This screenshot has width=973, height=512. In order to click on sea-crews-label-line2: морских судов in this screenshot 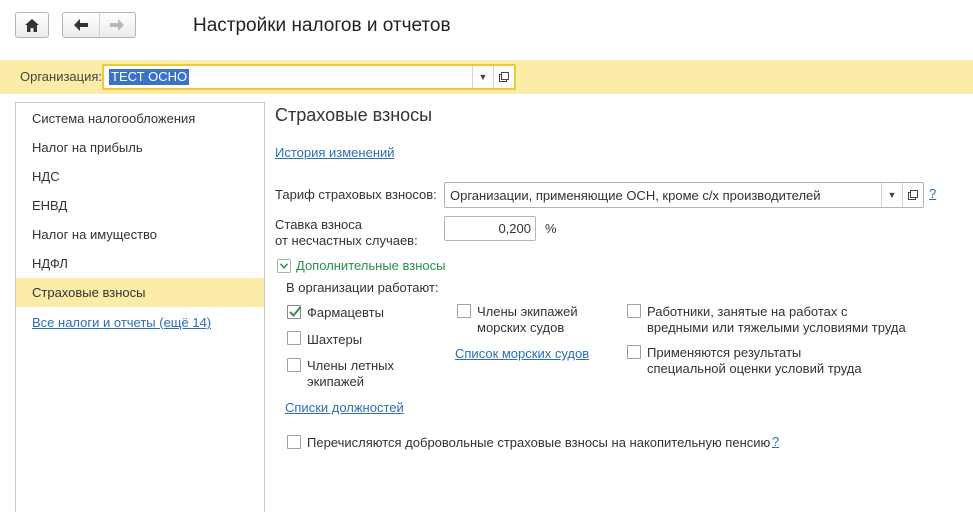, I will do `click(521, 327)`.